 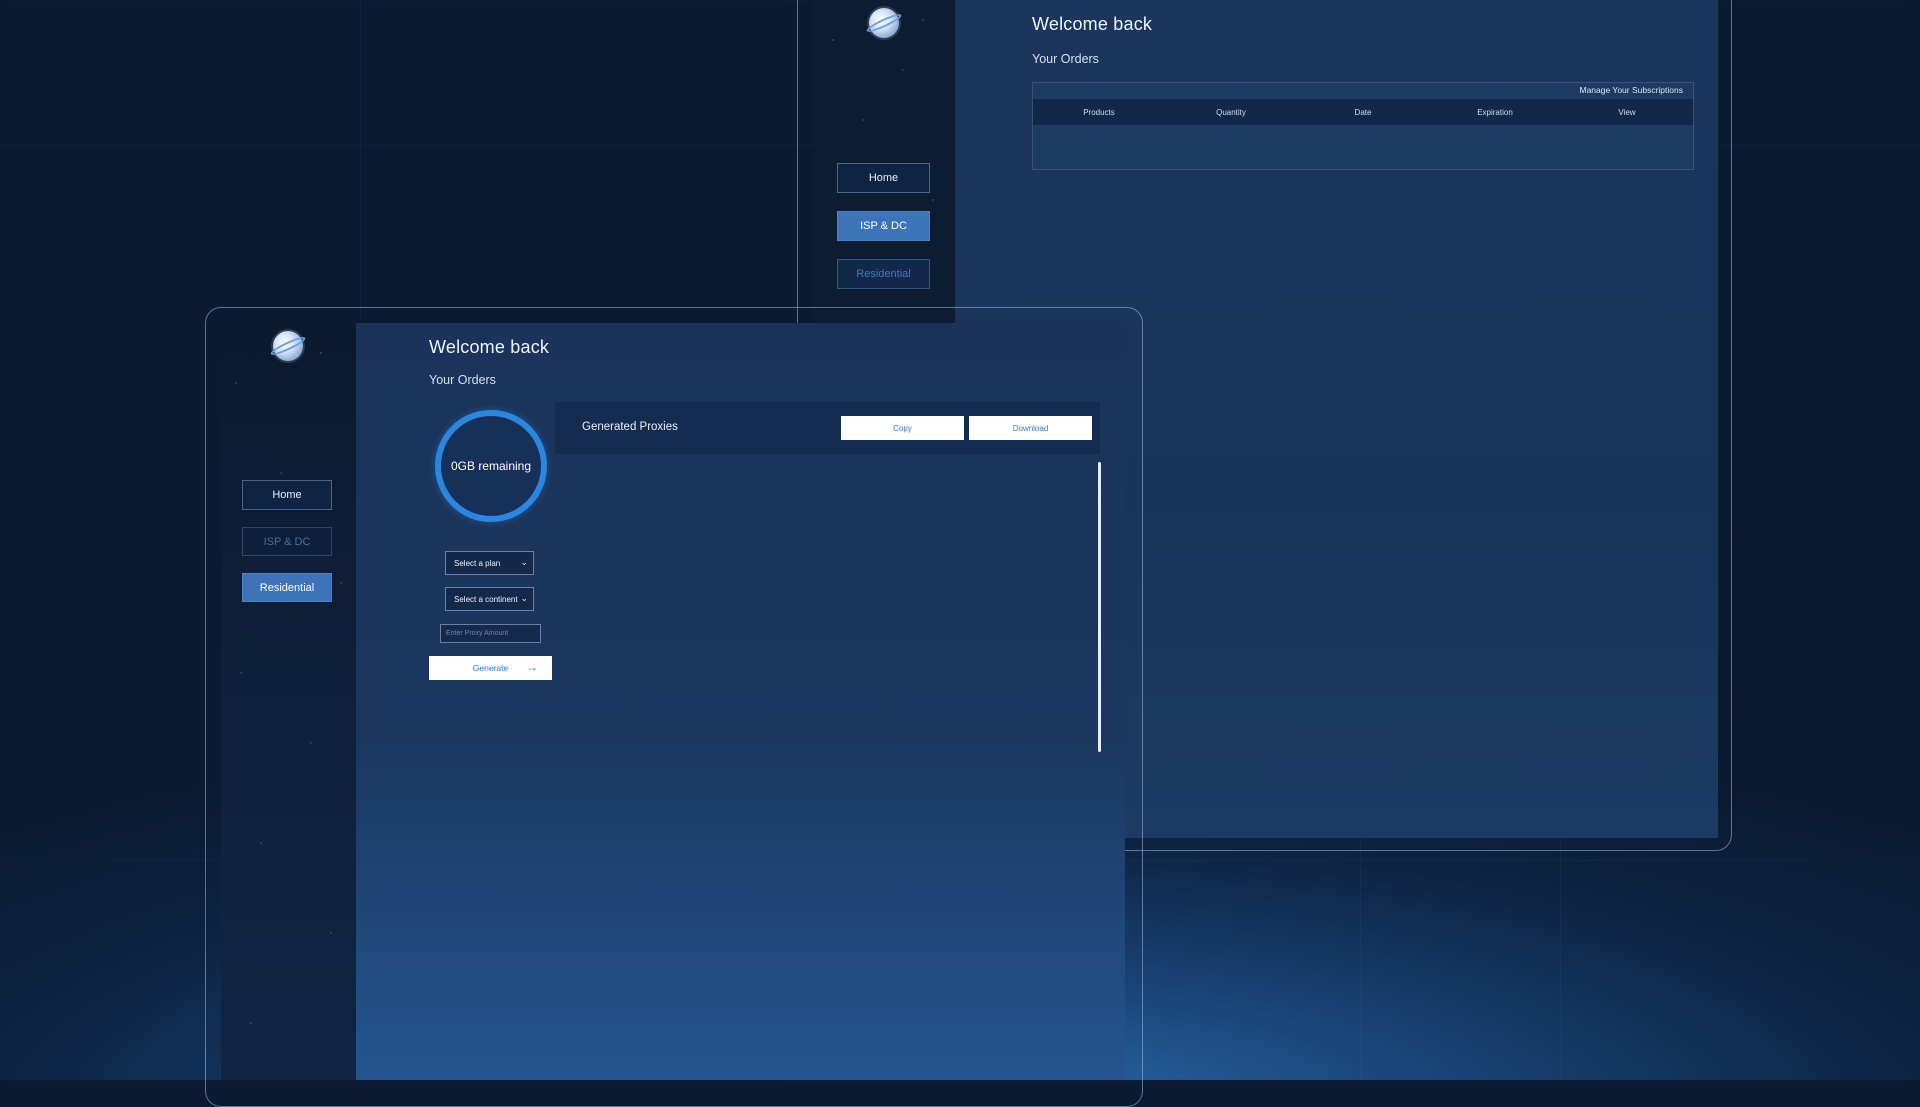 What do you see at coordinates (630, 427) in the screenshot?
I see `generated-proxies-title: Generated Proxies` at bounding box center [630, 427].